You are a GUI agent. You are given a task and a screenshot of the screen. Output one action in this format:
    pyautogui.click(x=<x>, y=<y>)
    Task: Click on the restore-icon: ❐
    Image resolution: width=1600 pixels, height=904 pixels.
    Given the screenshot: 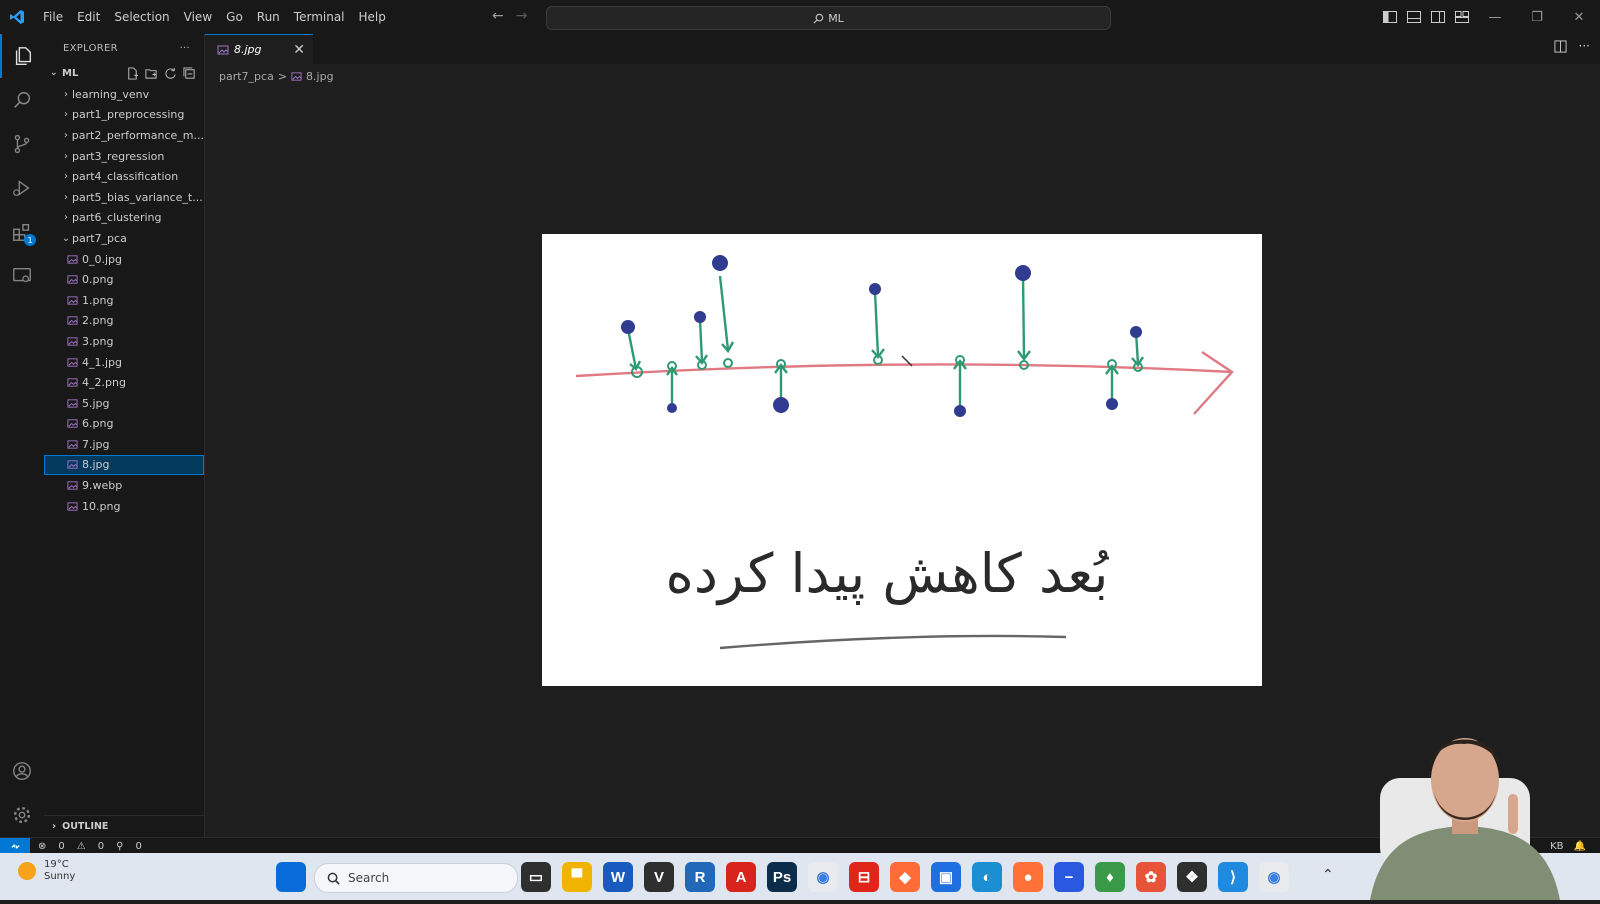 What is the action you would take?
    pyautogui.click(x=1537, y=17)
    